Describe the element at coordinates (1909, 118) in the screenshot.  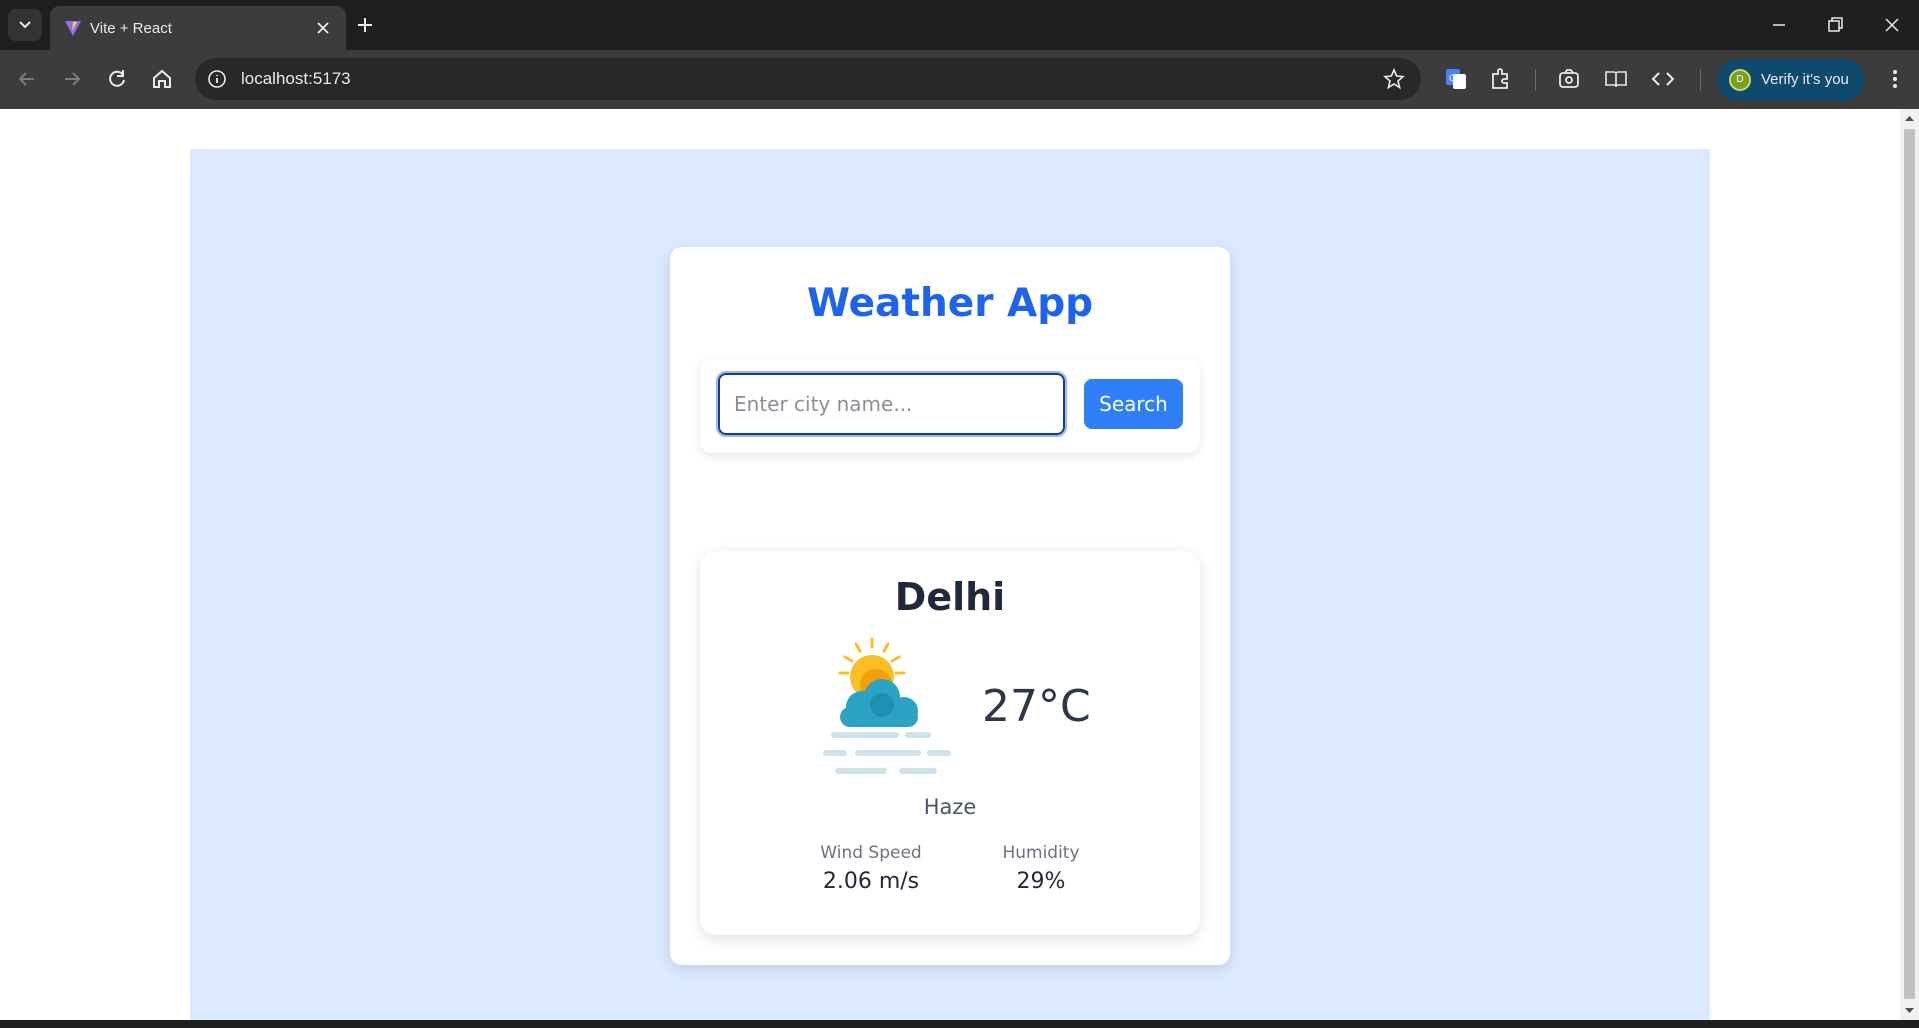
I see `scroll-up-icon` at that location.